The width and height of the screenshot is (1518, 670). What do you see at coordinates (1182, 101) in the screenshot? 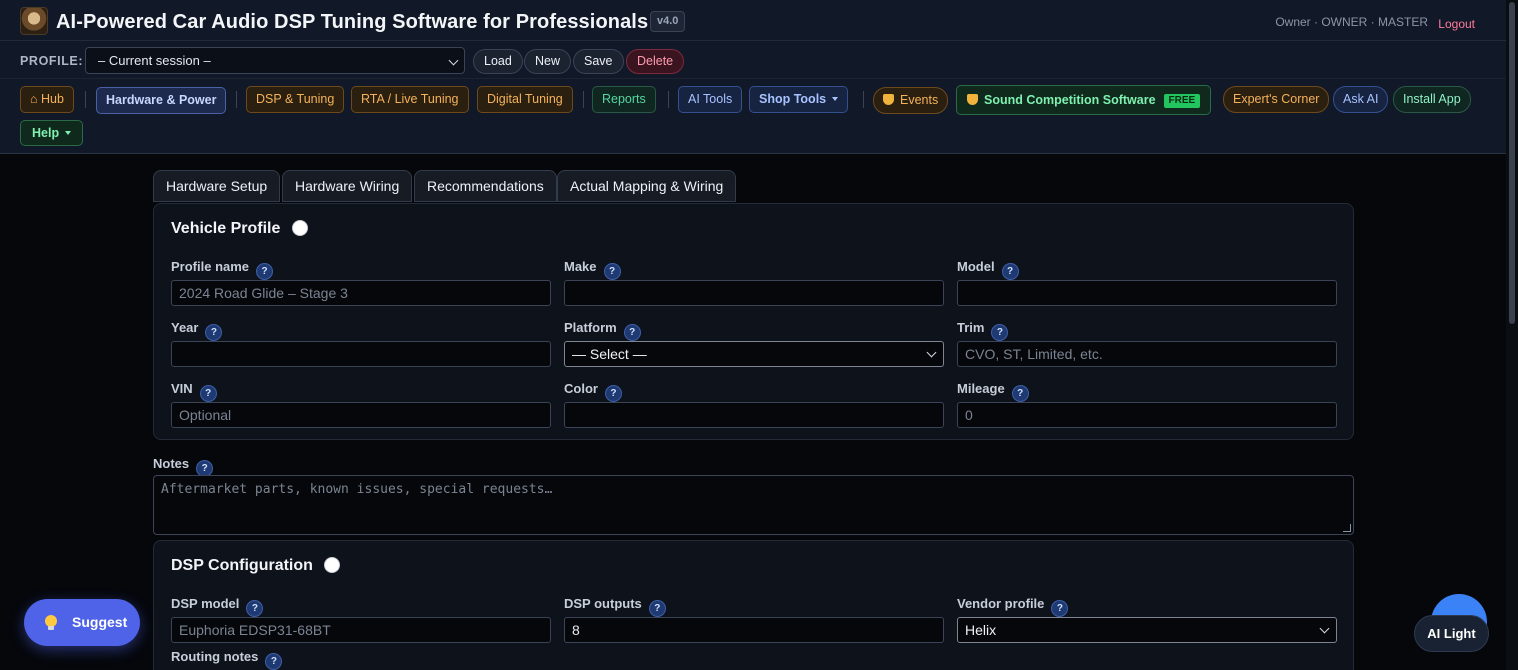
I see `free-badge: FREE` at bounding box center [1182, 101].